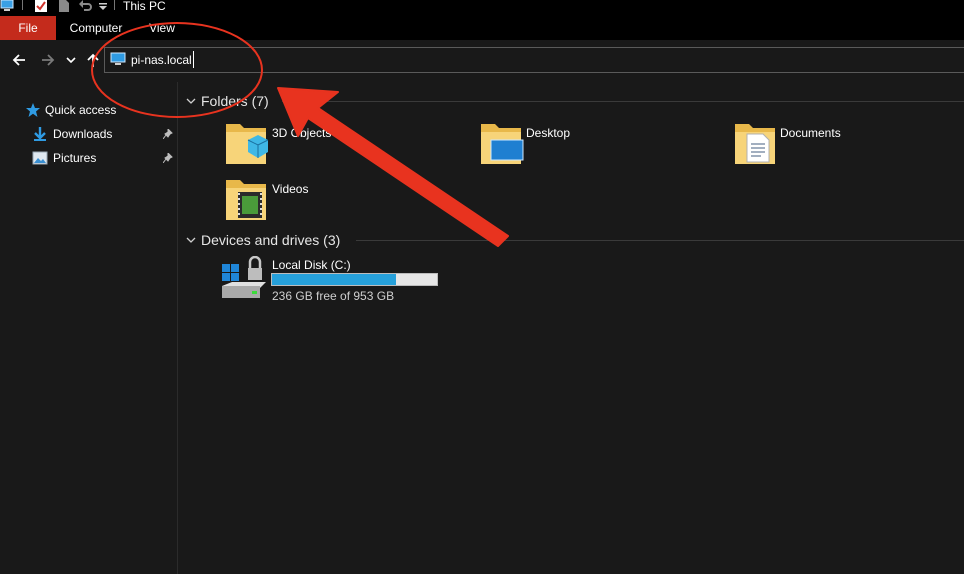 Image resolution: width=964 pixels, height=574 pixels. What do you see at coordinates (7, 5) in the screenshot?
I see `this-pc-icon` at bounding box center [7, 5].